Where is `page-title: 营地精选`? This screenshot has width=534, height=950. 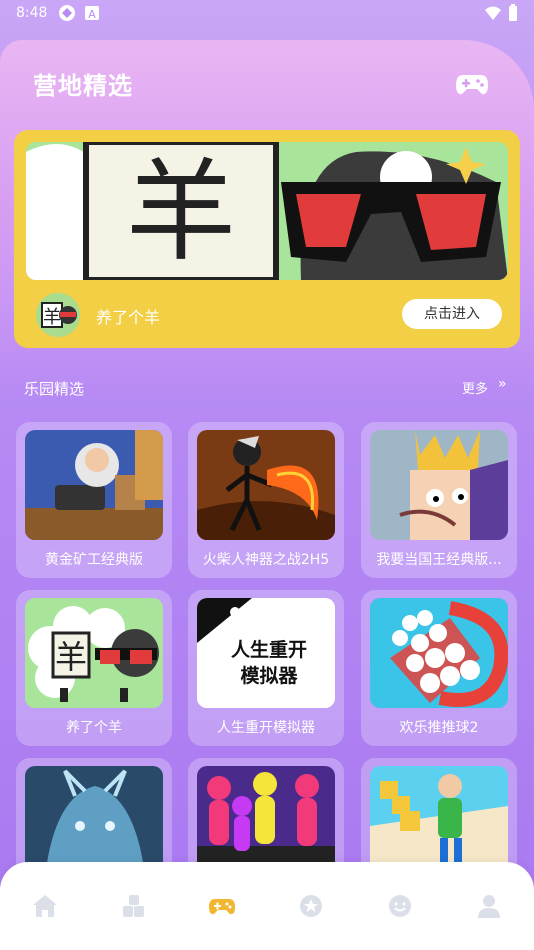 page-title: 营地精选 is located at coordinates (83, 86).